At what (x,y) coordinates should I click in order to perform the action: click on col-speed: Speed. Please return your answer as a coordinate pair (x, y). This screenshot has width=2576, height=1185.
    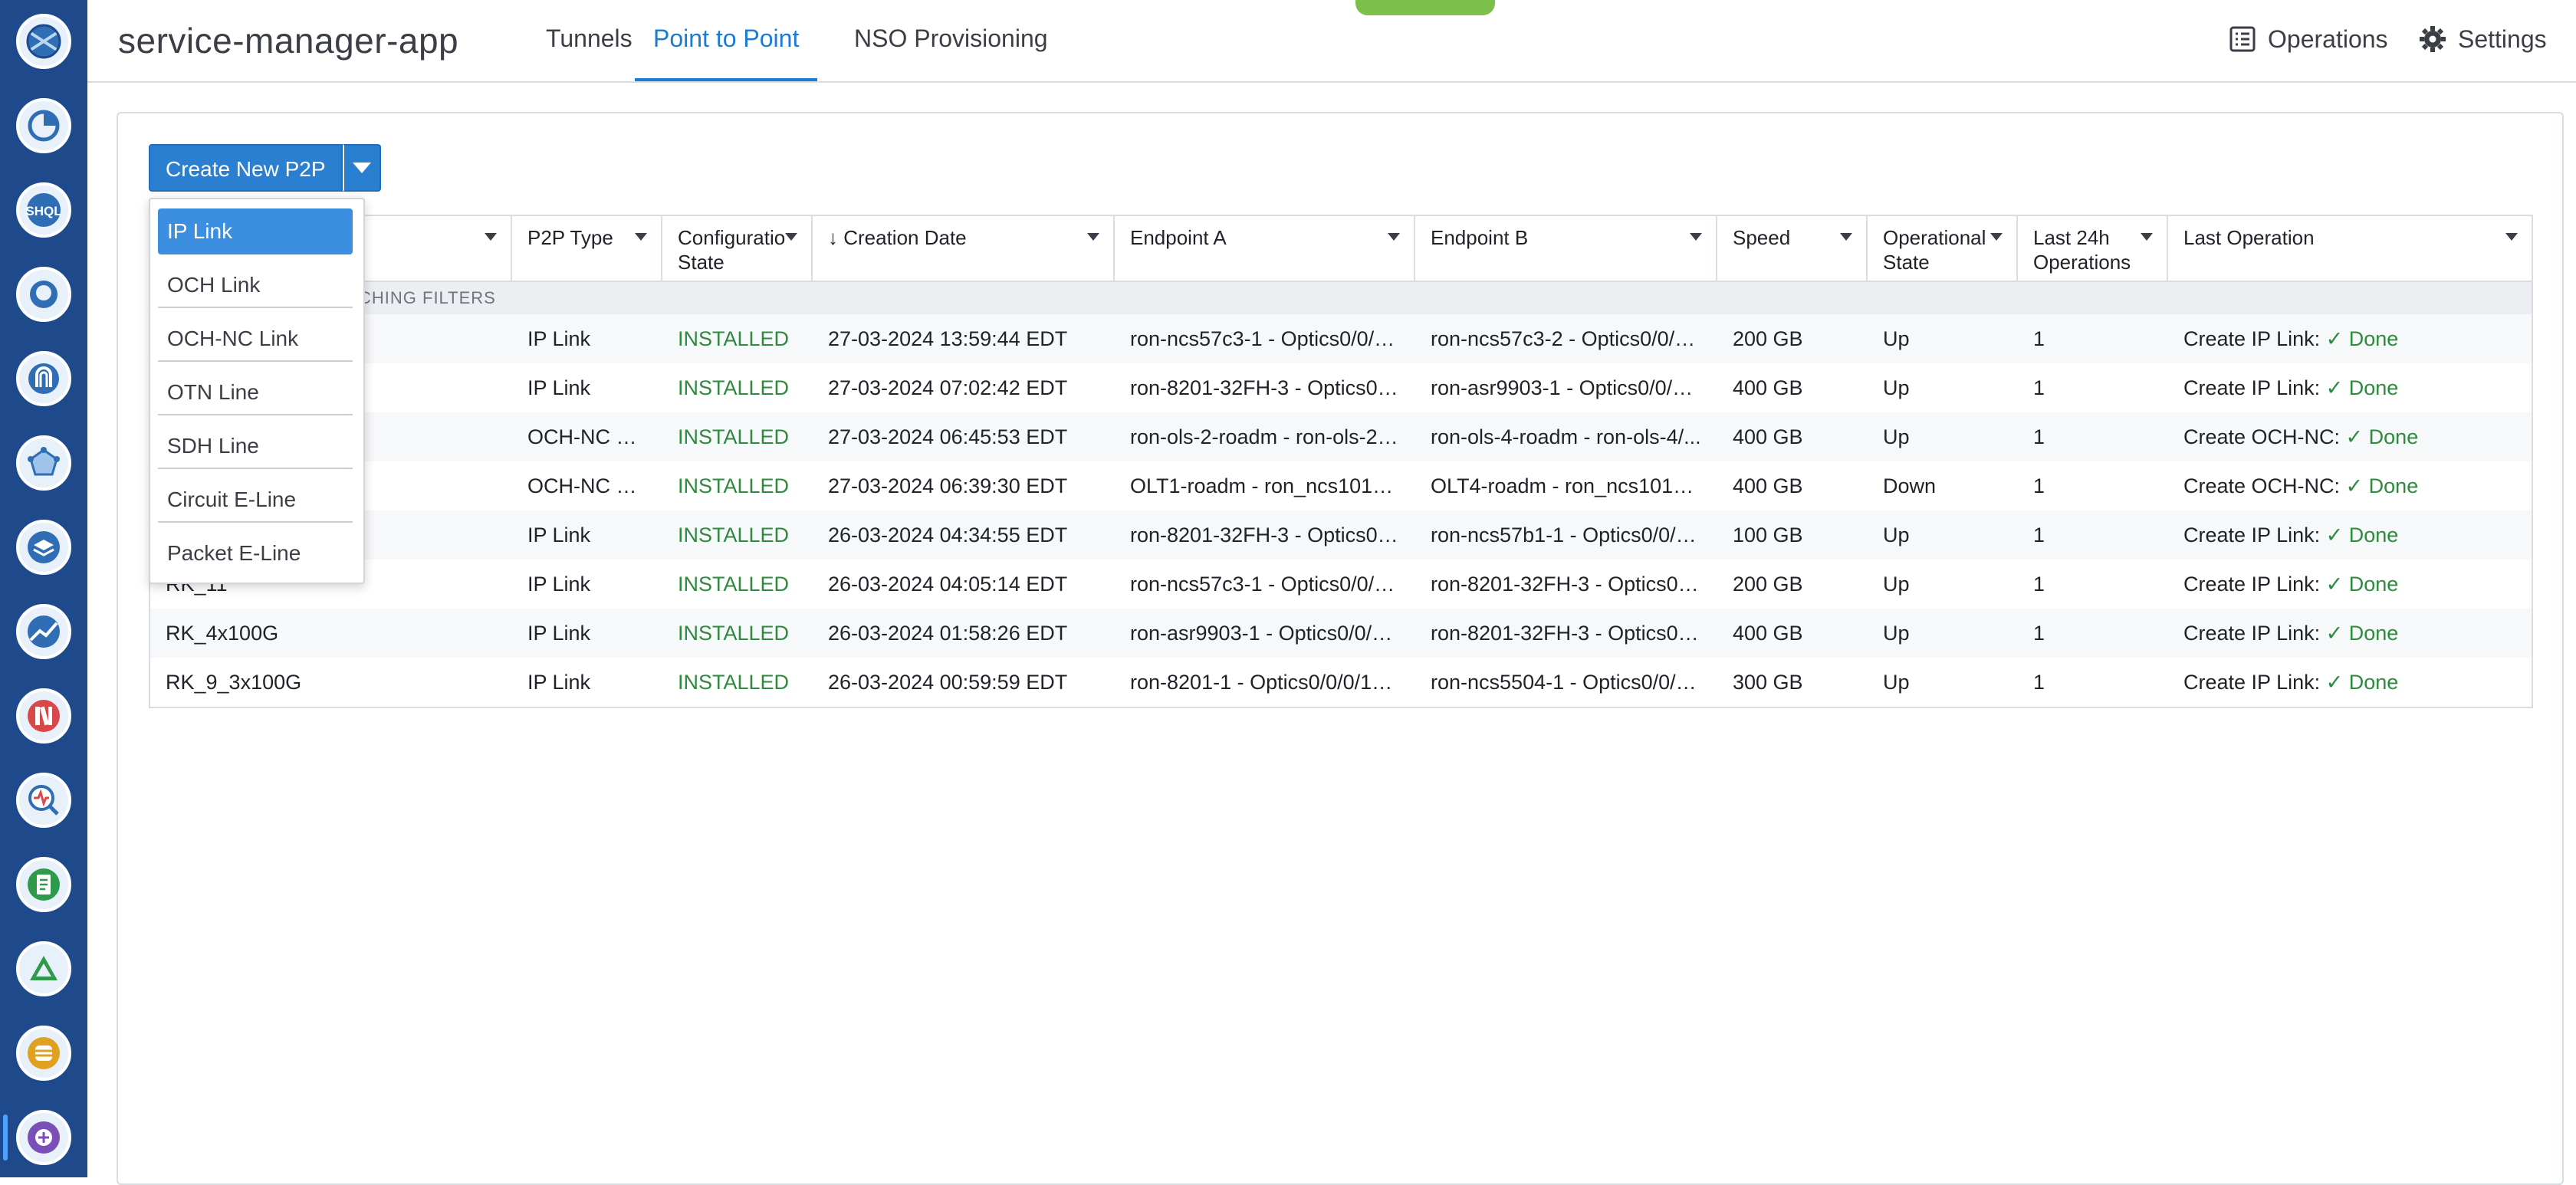
    Looking at the image, I should click on (1792, 249).